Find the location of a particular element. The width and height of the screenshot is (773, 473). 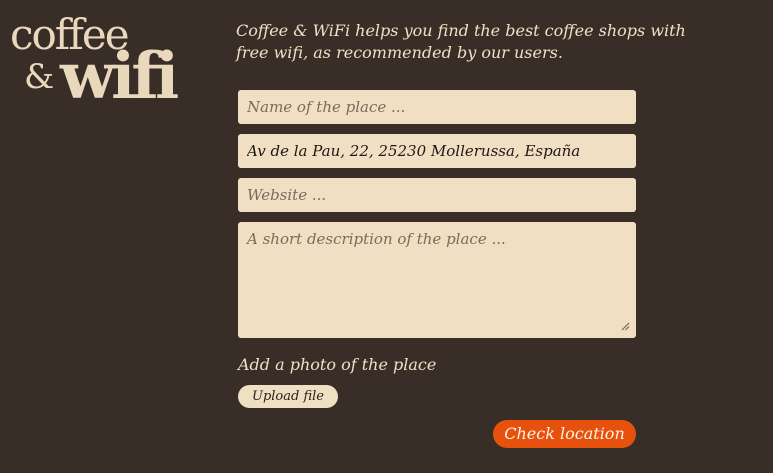

resize-grip-icon is located at coordinates (625, 326).